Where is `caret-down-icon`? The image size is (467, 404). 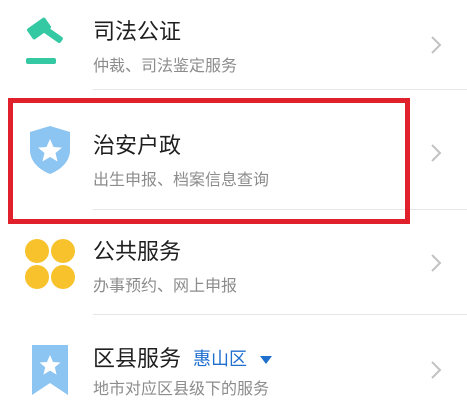 caret-down-icon is located at coordinates (265, 360).